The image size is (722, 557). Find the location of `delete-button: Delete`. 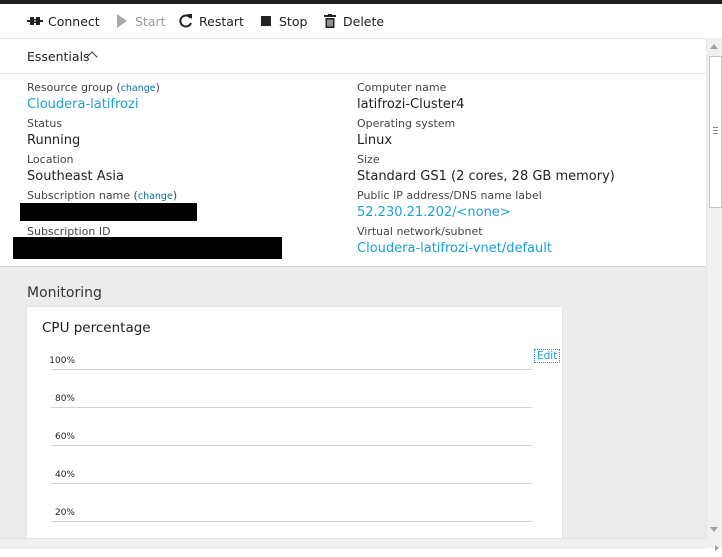

delete-button: Delete is located at coordinates (353, 21).